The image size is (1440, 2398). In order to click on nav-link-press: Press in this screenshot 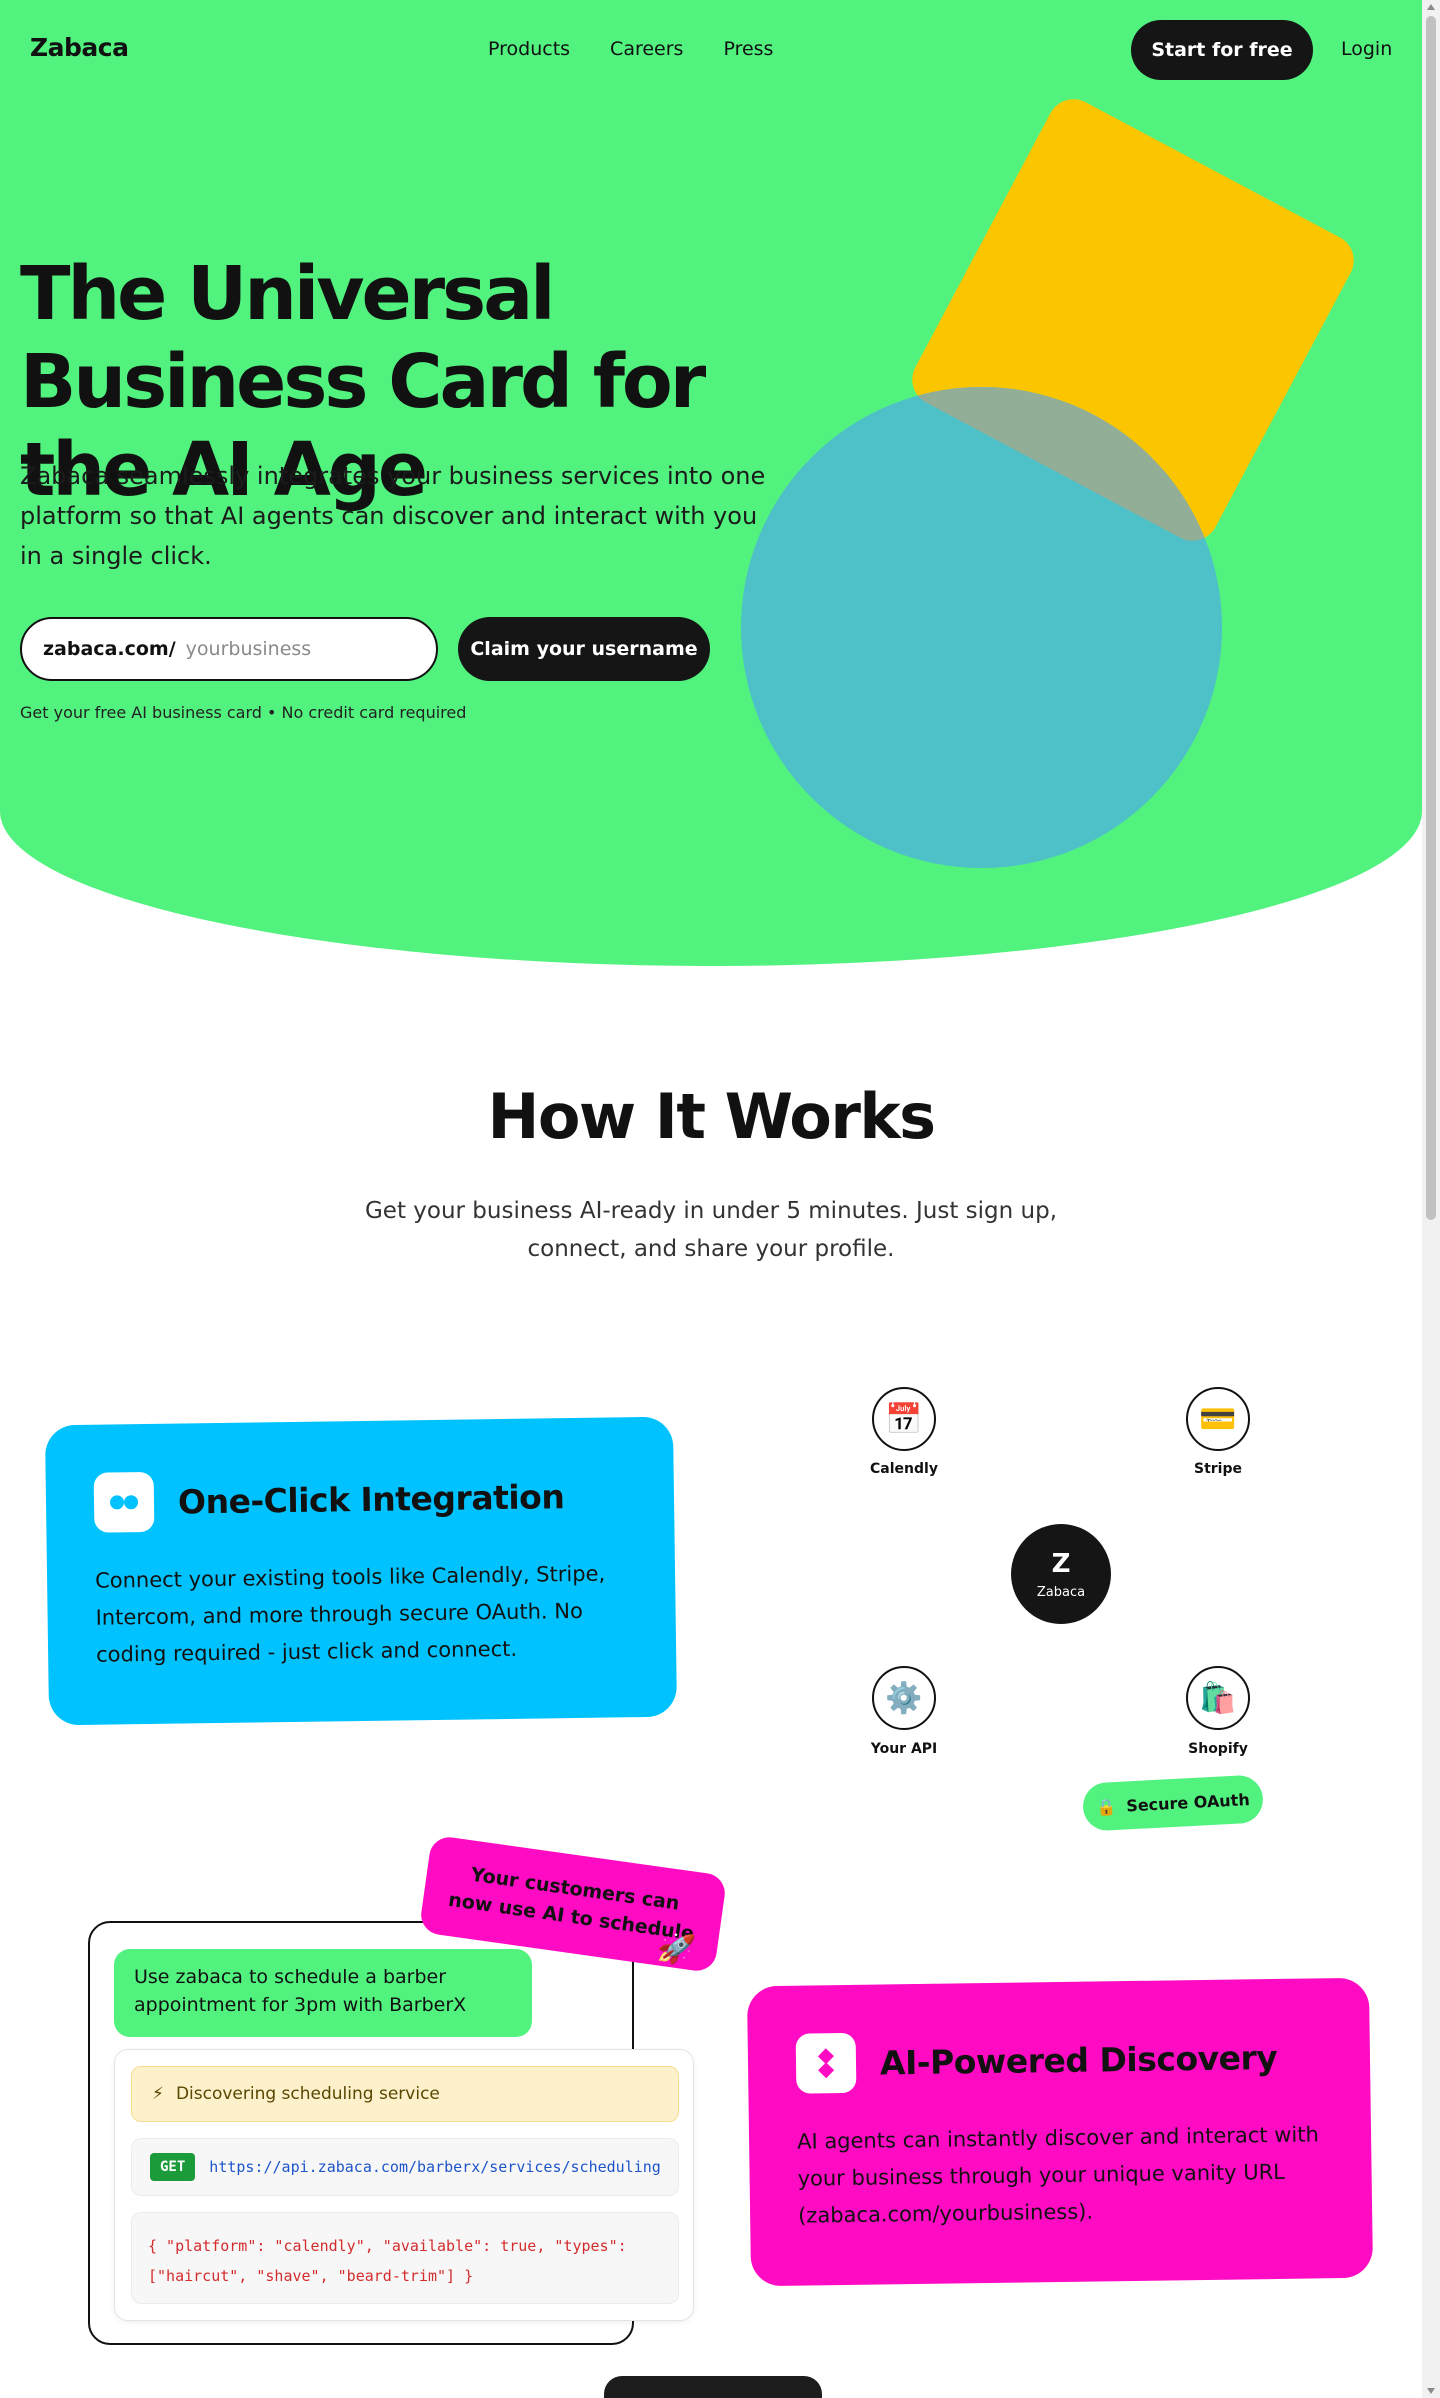, I will do `click(748, 49)`.